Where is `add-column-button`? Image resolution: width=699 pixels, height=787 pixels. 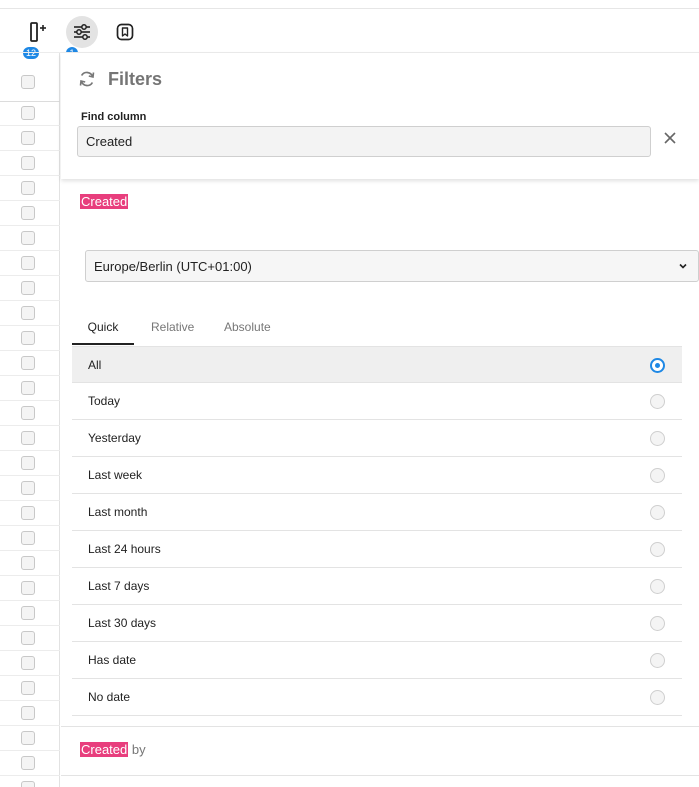 add-column-button is located at coordinates (37, 32).